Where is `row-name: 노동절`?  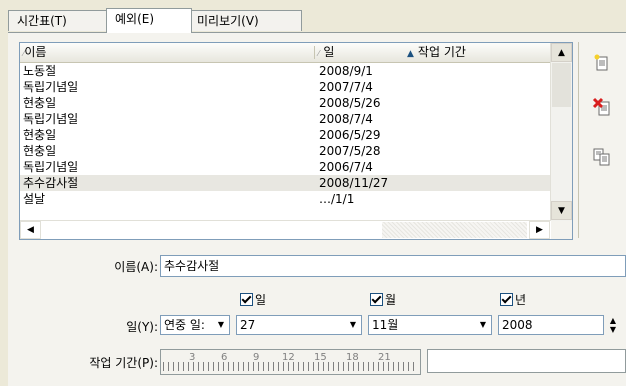
row-name: 노동절 is located at coordinates (40, 71).